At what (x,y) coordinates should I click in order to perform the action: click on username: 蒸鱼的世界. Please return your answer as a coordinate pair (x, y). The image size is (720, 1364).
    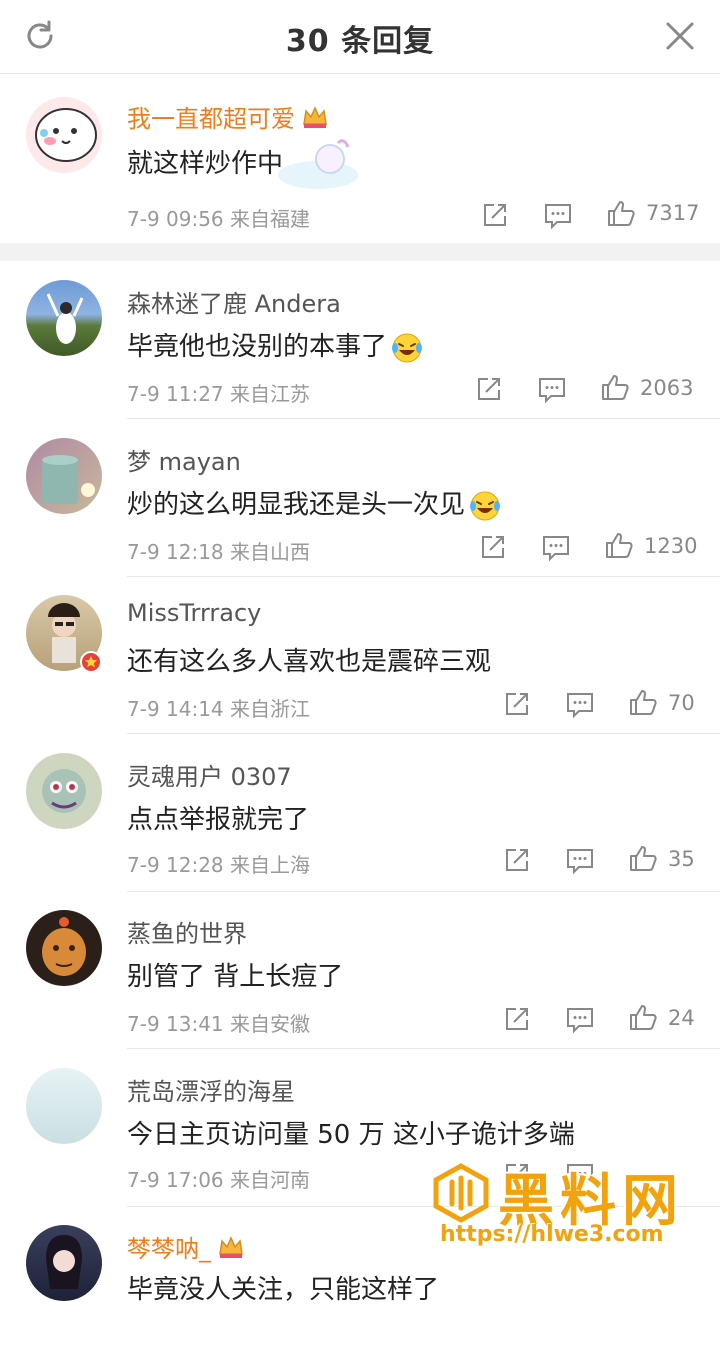
    Looking at the image, I should click on (187, 931).